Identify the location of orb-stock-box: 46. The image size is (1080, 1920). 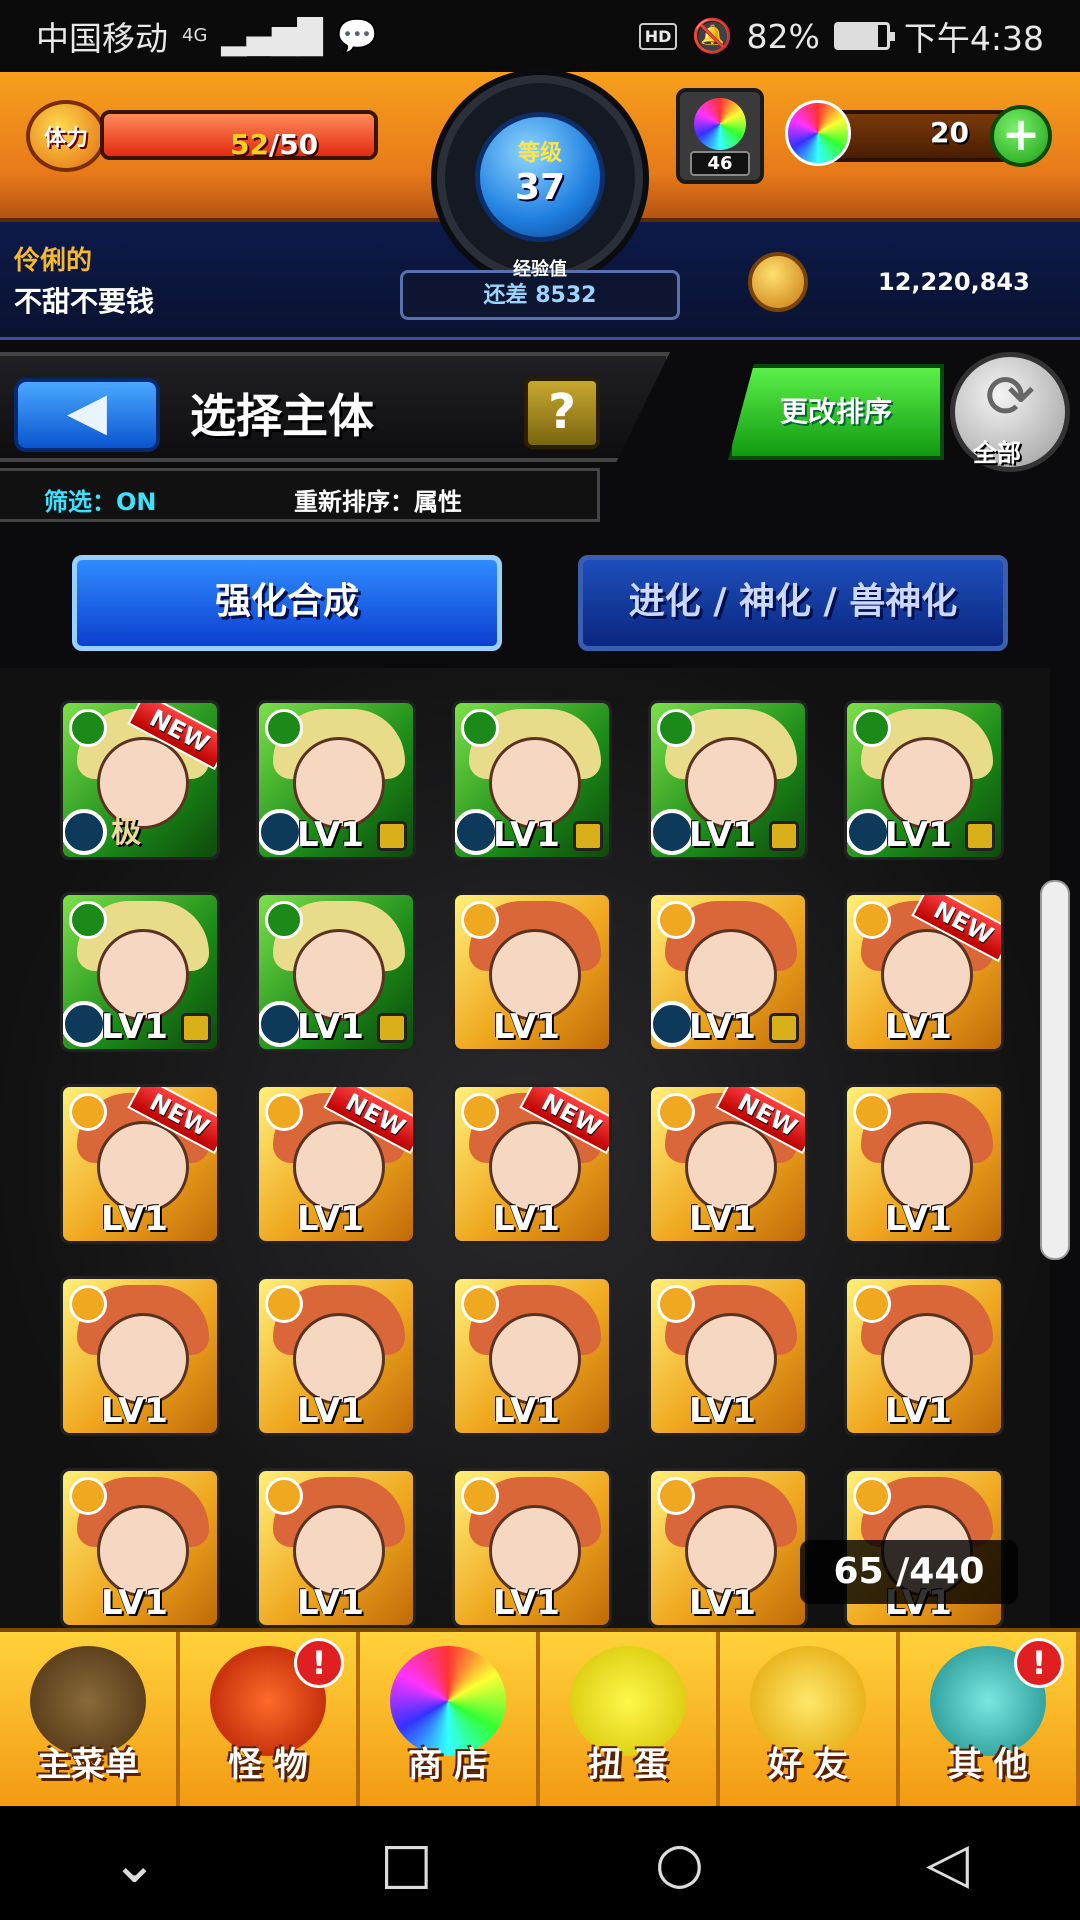
(720, 136).